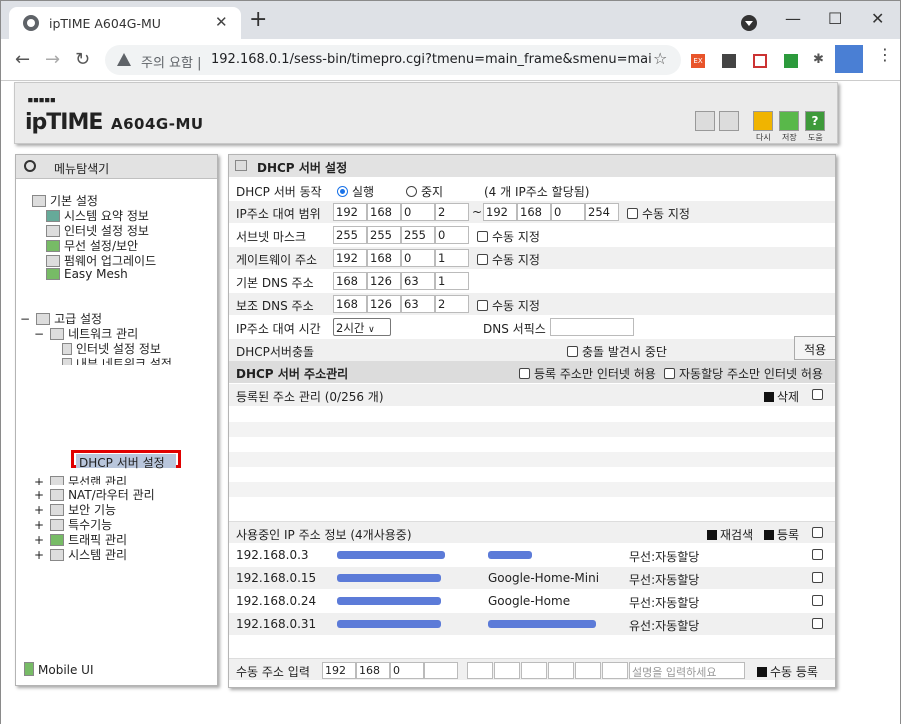  I want to click on extension-info-icon, so click(729, 61).